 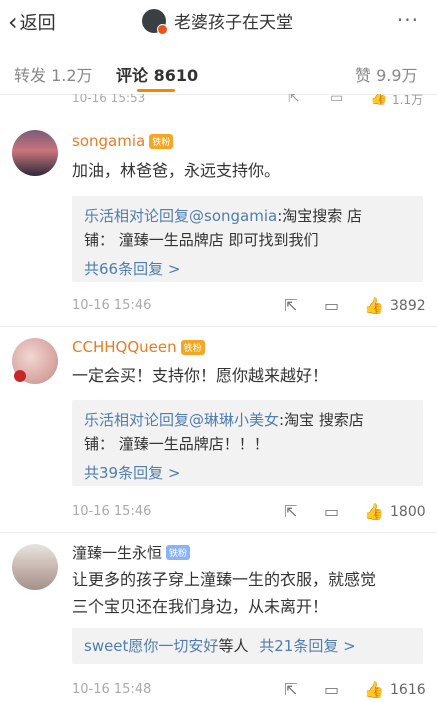 What do you see at coordinates (321, 420) in the screenshot?
I see `reply-content: :淘宝 搜索店` at bounding box center [321, 420].